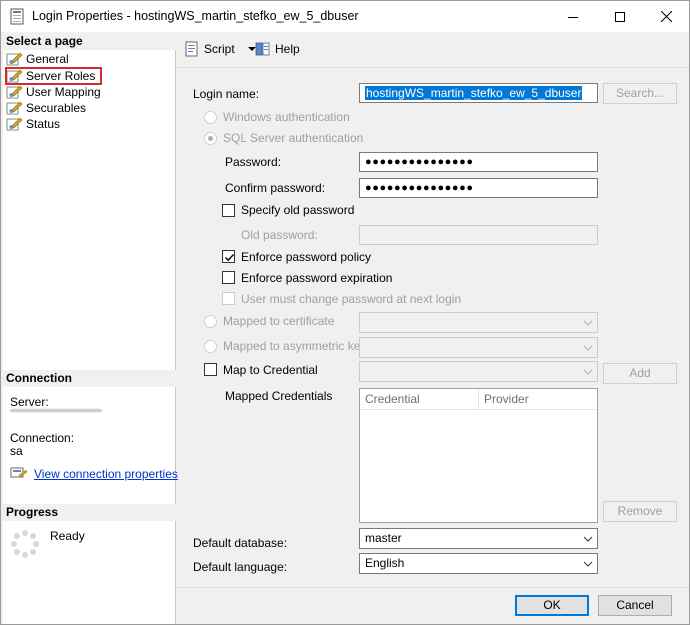 This screenshot has width=690, height=625. I want to click on default-database-label: Default database:, so click(240, 543).